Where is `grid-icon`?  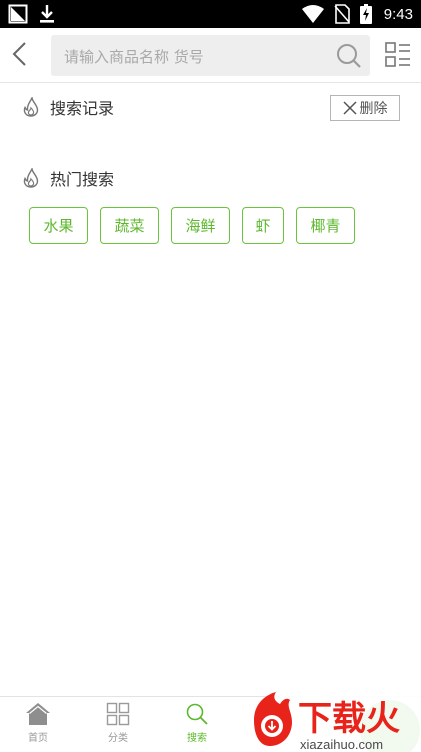
grid-icon is located at coordinates (118, 714).